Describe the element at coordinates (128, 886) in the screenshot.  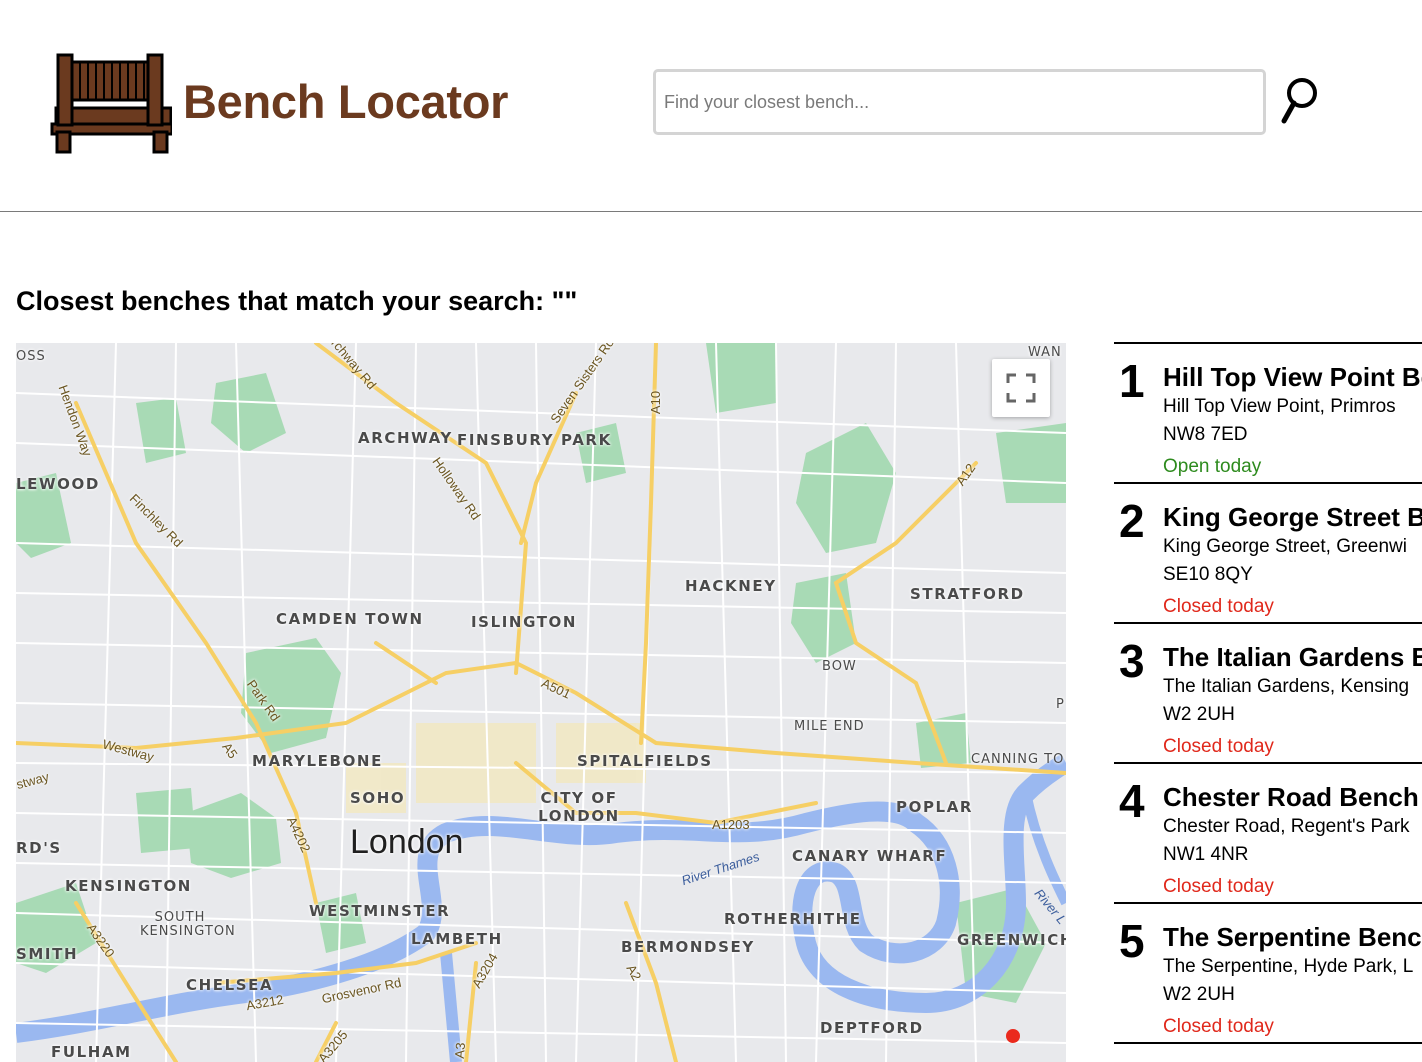
I see `map-area-label: KENSINGTON` at that location.